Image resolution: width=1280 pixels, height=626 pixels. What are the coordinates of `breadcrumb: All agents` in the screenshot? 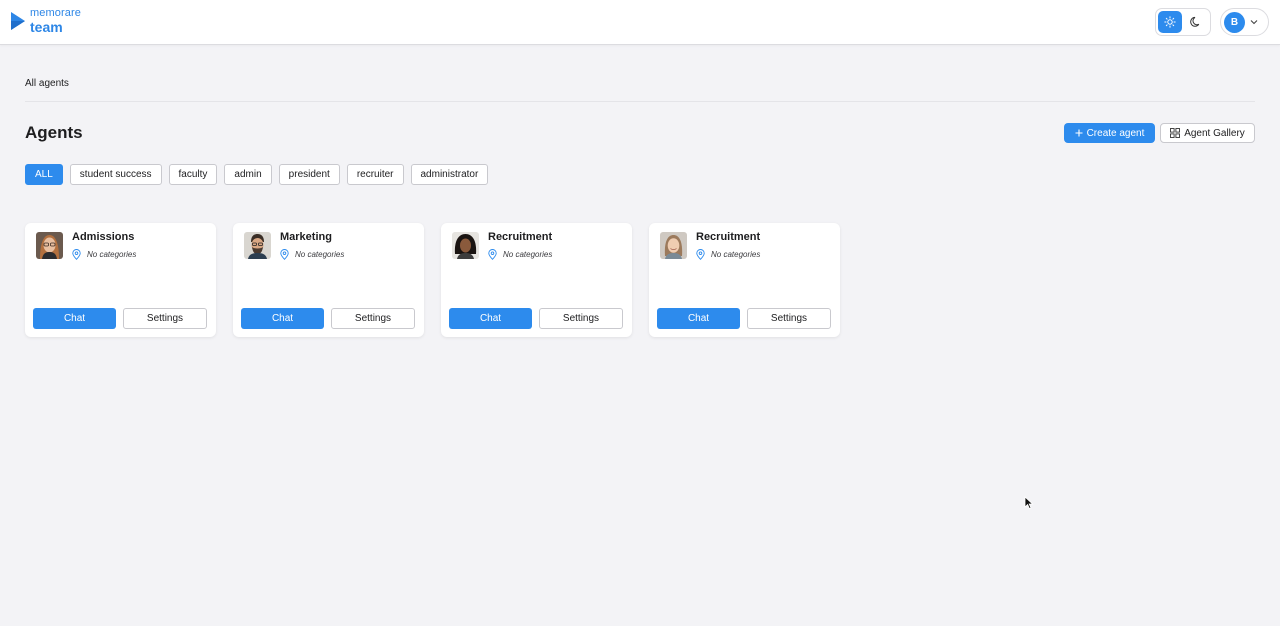 It's located at (47, 83).